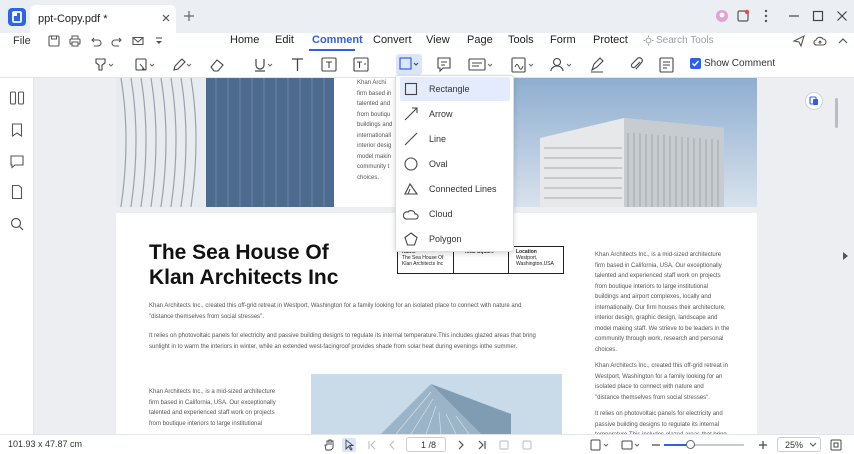 Image resolution: width=854 pixels, height=454 pixels. What do you see at coordinates (523, 65) in the screenshot?
I see `signature-tool-icon` at bounding box center [523, 65].